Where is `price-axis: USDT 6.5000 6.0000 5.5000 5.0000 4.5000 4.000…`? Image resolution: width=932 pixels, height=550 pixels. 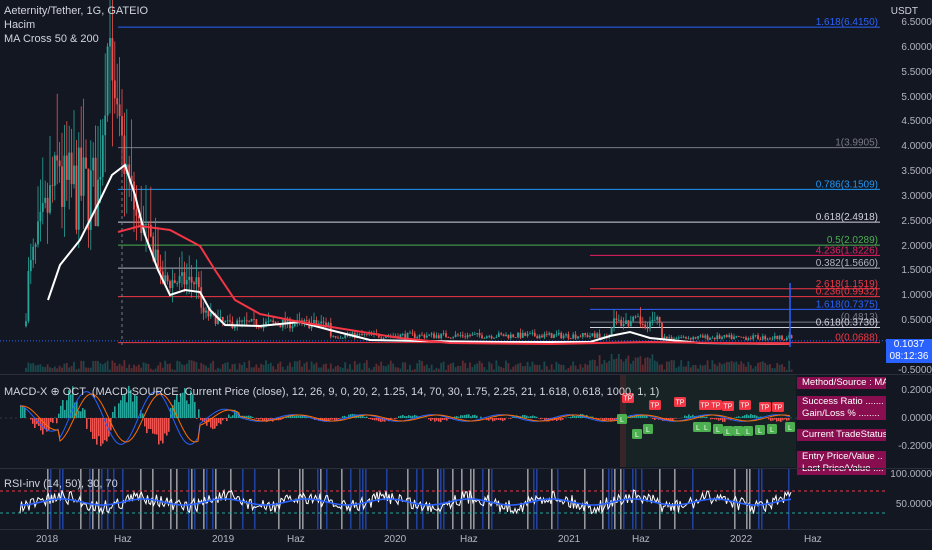 price-axis: USDT 6.5000 6.0000 5.5000 5.0000 4.5000 4.000… is located at coordinates (909, 188).